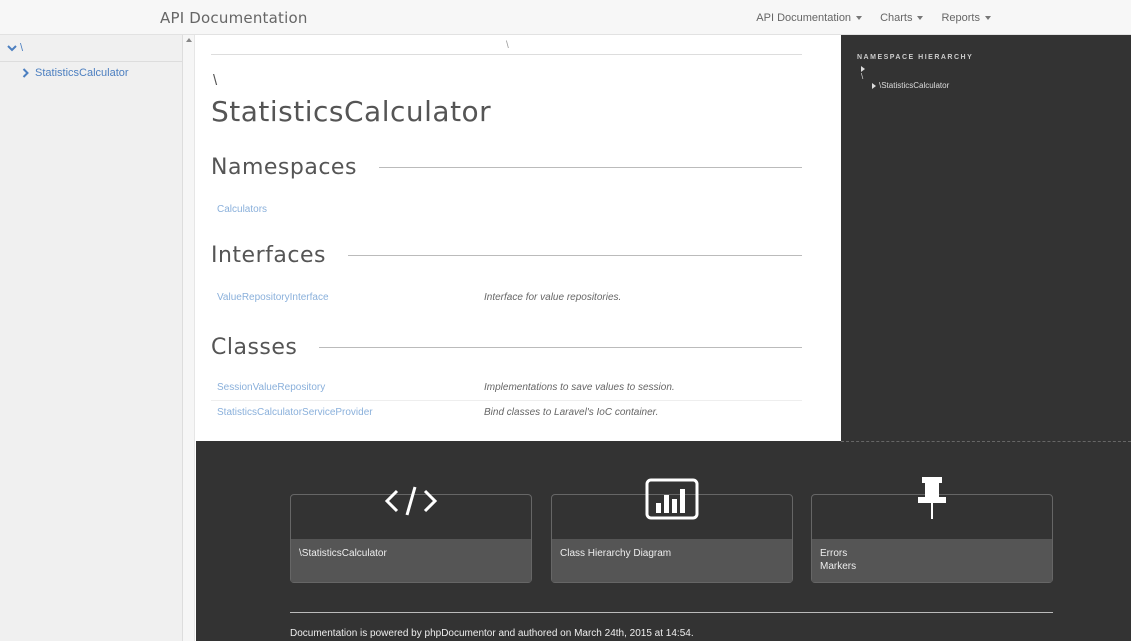  What do you see at coordinates (189, 40) in the screenshot?
I see `scroll-up-arrow-icon` at bounding box center [189, 40].